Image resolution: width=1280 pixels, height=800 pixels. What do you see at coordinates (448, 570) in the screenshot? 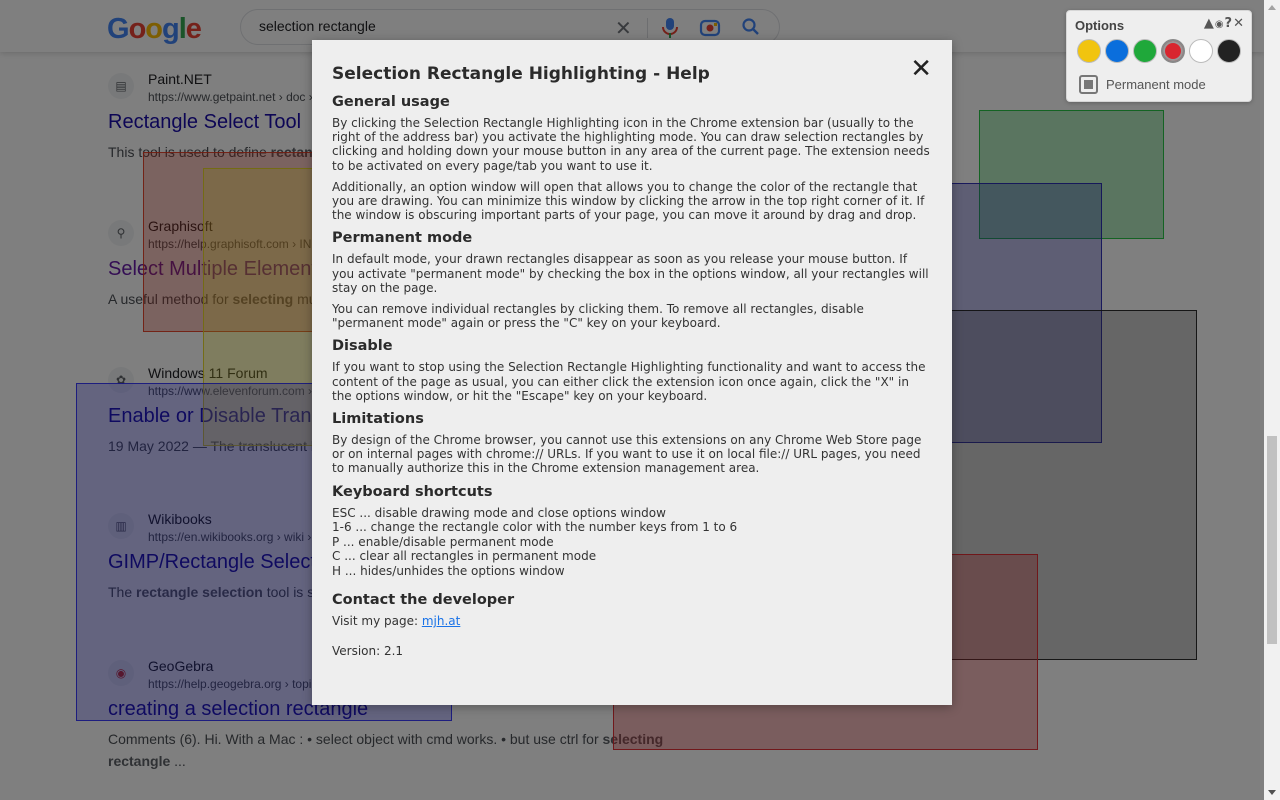
I see `shortcut-line: H ... hides/unhides the options window` at bounding box center [448, 570].